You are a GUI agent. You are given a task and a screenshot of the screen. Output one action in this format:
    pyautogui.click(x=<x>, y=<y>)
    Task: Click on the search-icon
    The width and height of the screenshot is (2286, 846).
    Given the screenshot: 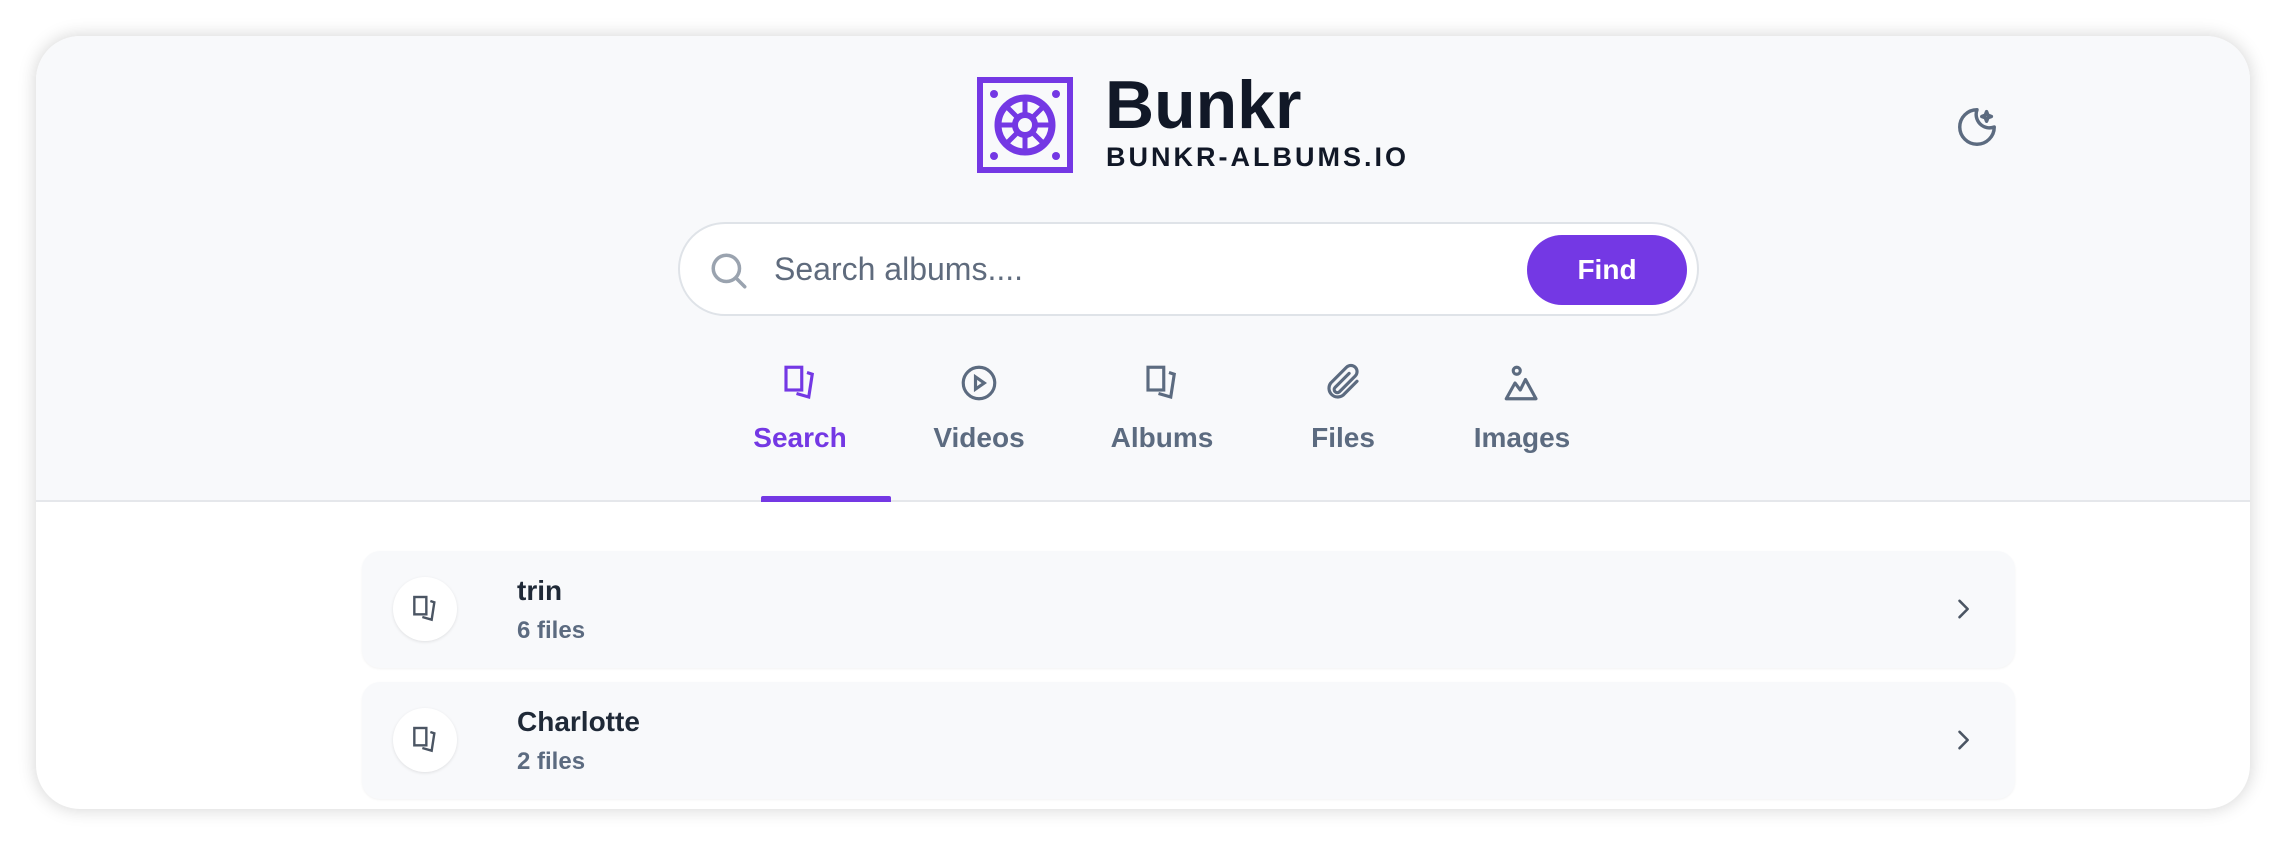 What is the action you would take?
    pyautogui.click(x=729, y=271)
    